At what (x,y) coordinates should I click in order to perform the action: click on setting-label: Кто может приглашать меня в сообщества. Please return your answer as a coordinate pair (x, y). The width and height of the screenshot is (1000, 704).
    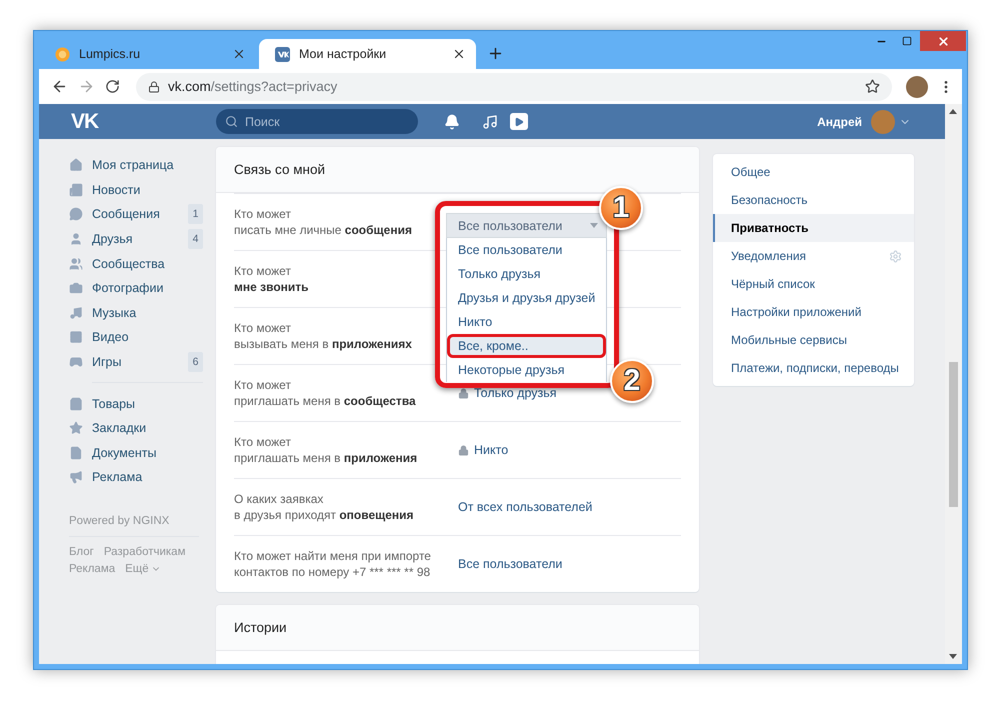
    Looking at the image, I should click on (325, 393).